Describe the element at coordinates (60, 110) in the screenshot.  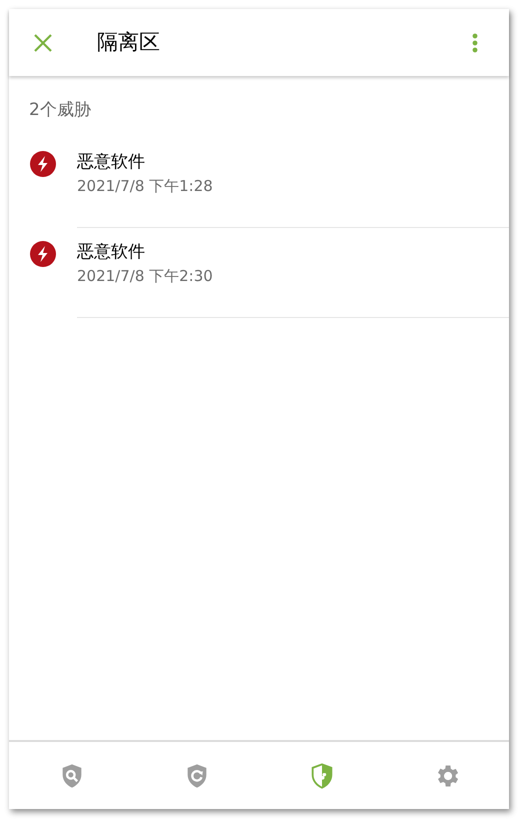
I see `threat-count: 2个威胁` at that location.